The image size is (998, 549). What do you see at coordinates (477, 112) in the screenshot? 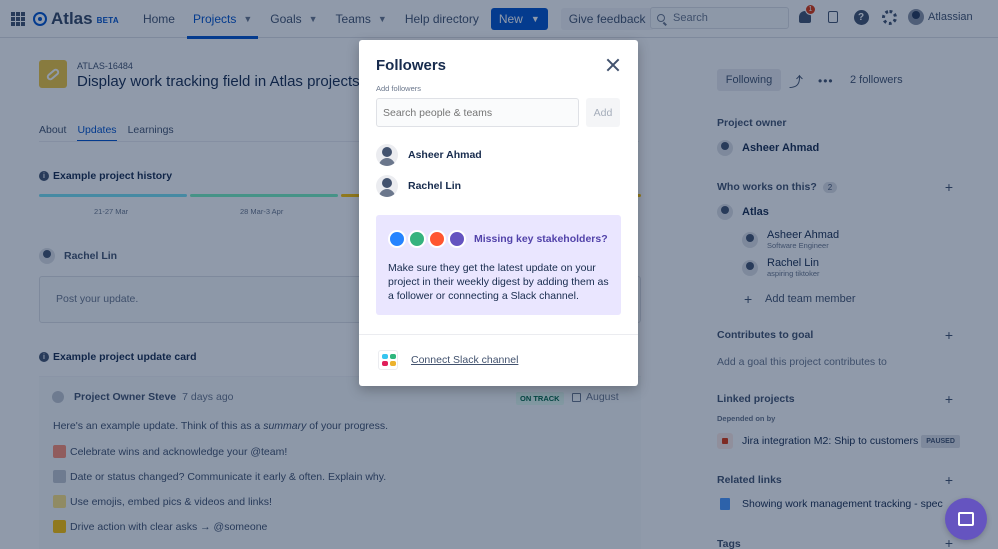
I see `add-followers-input` at bounding box center [477, 112].